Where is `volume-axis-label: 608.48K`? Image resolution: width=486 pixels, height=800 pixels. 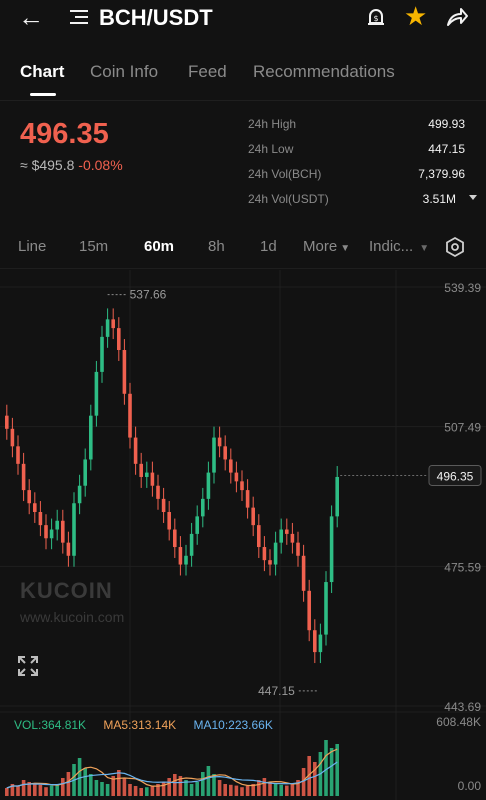 volume-axis-label: 608.48K is located at coordinates (458, 722).